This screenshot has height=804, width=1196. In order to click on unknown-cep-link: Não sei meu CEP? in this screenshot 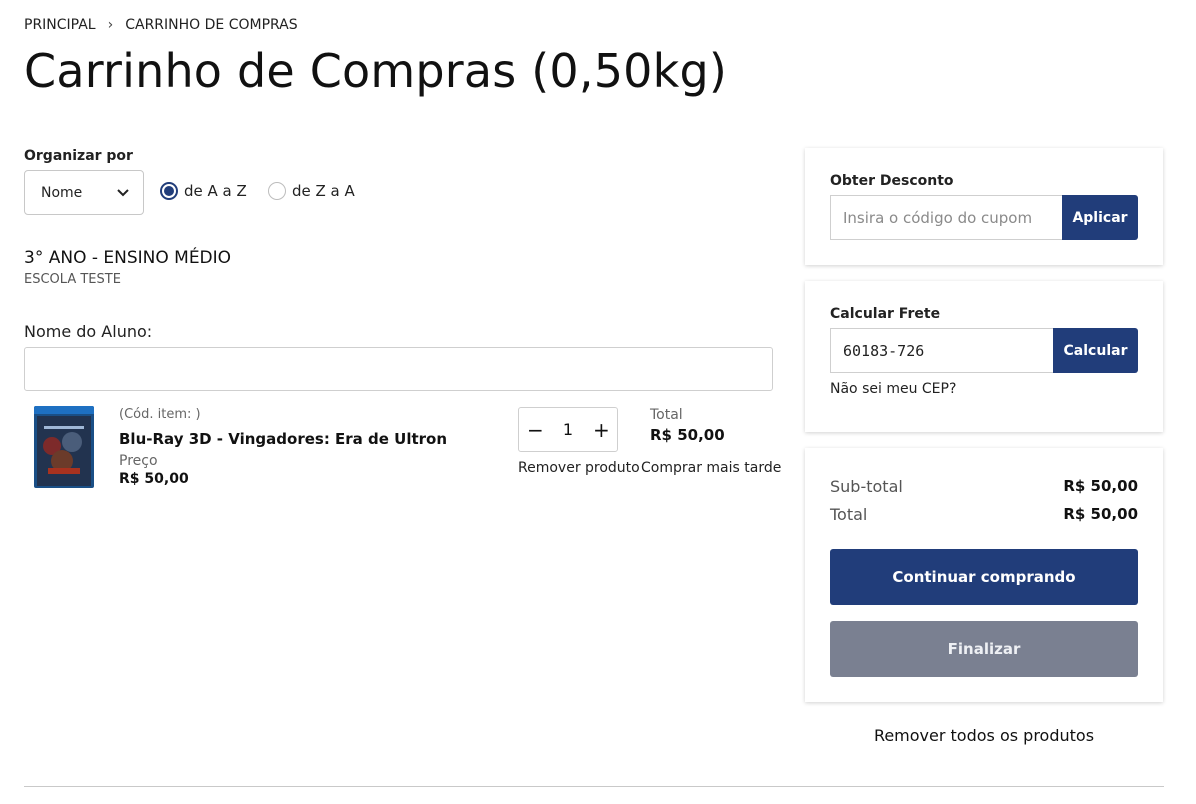, I will do `click(893, 389)`.